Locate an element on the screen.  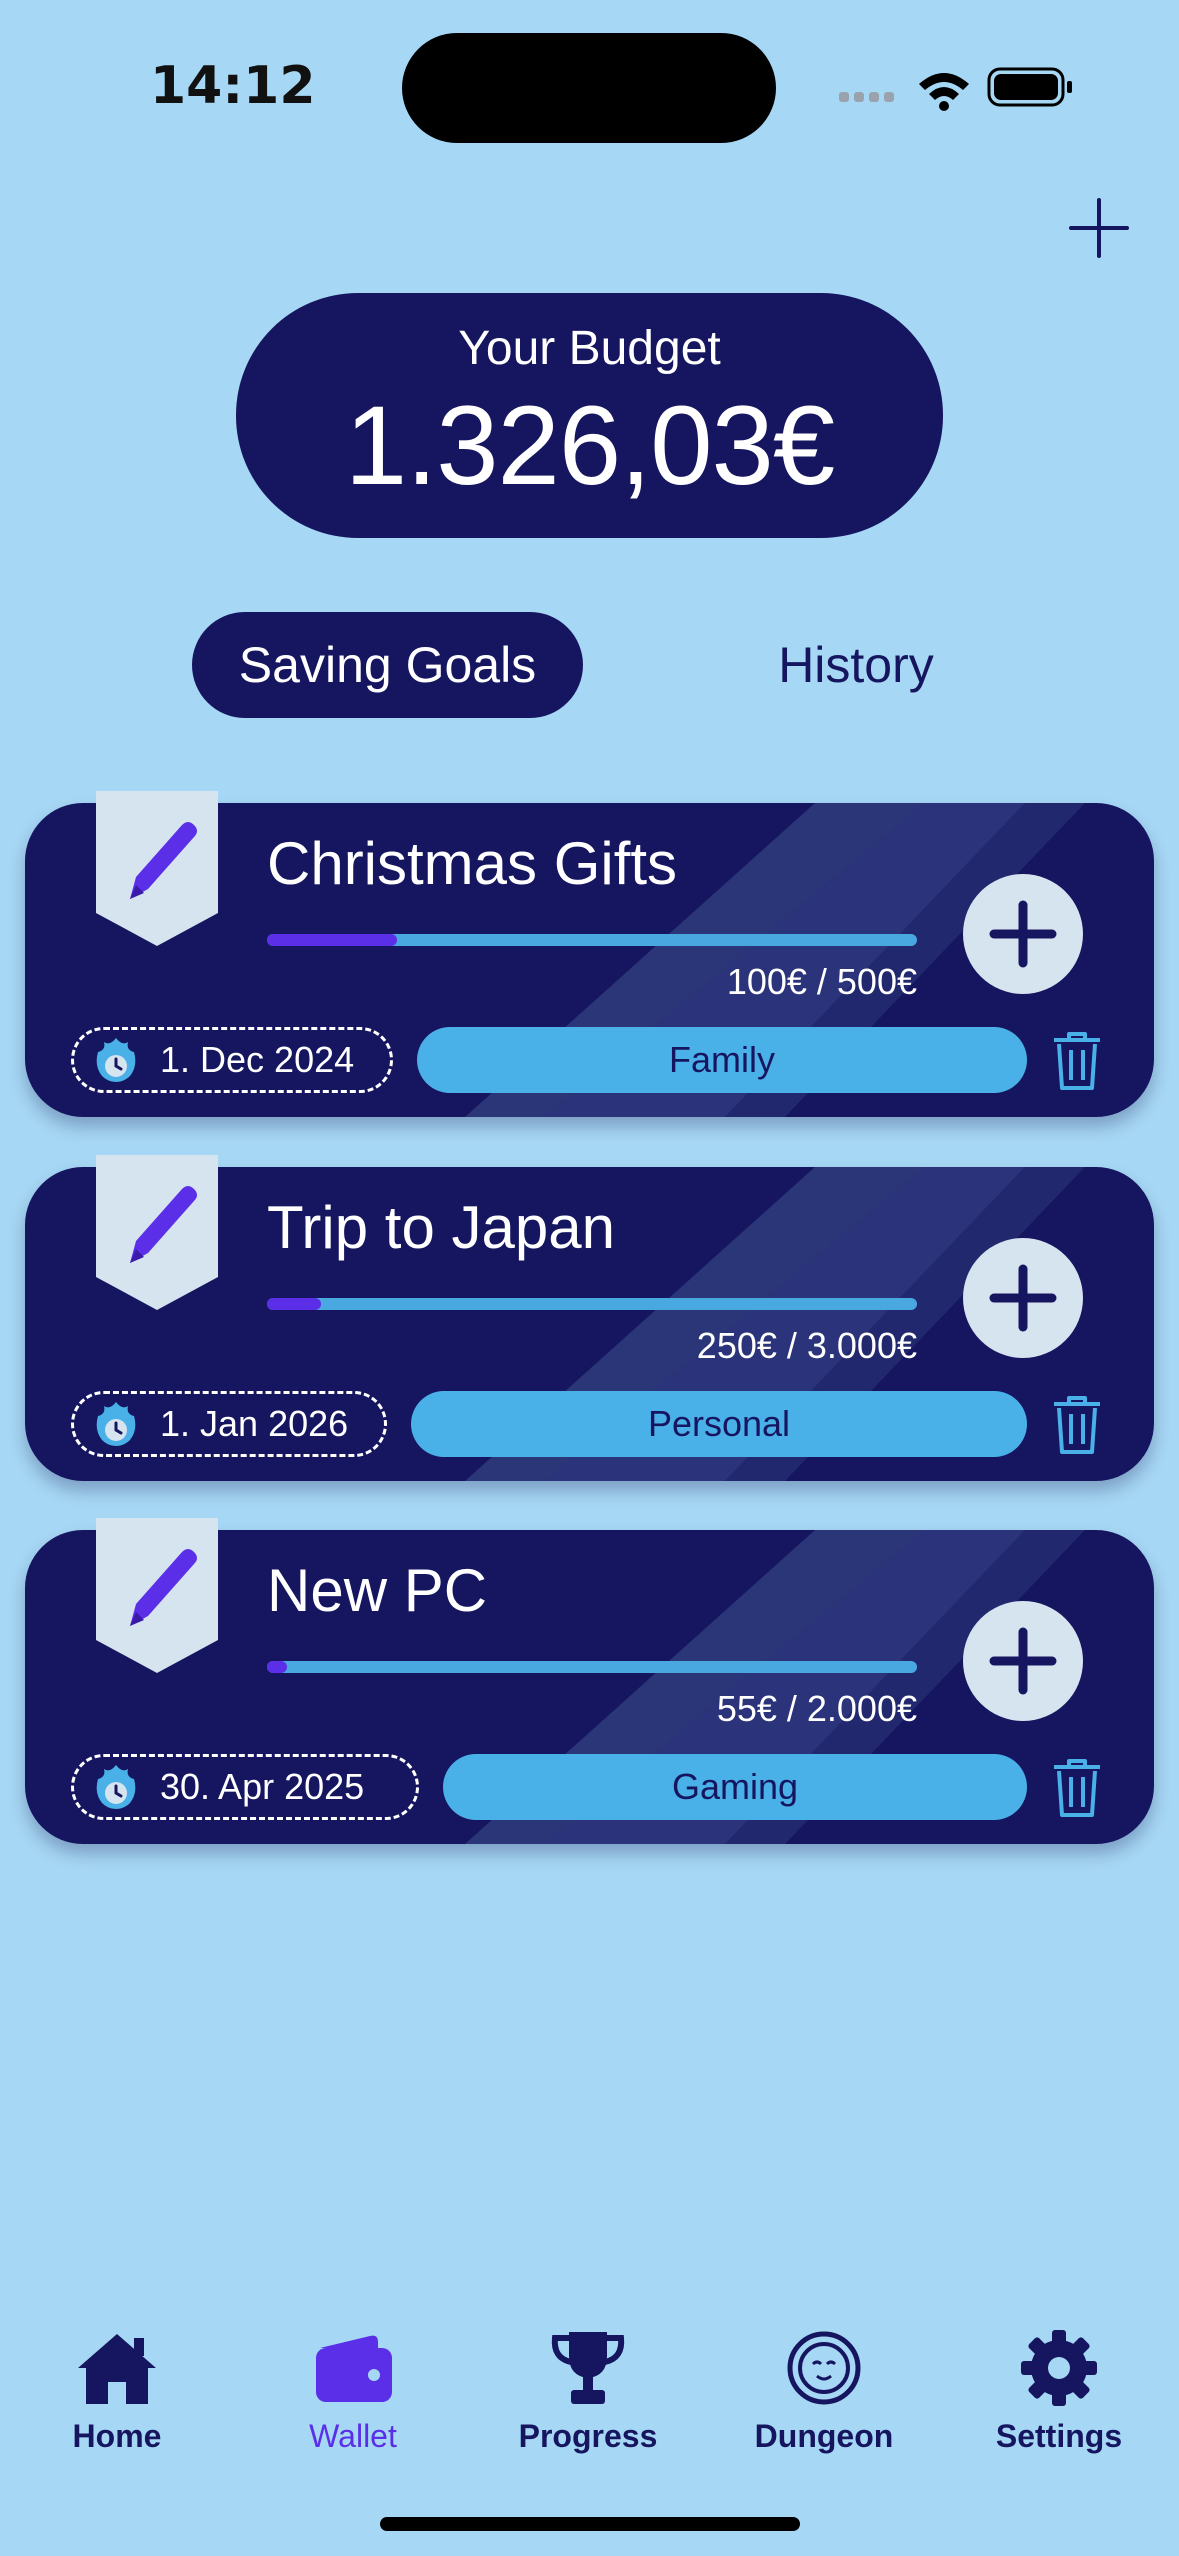
gear-icon is located at coordinates (1059, 2368).